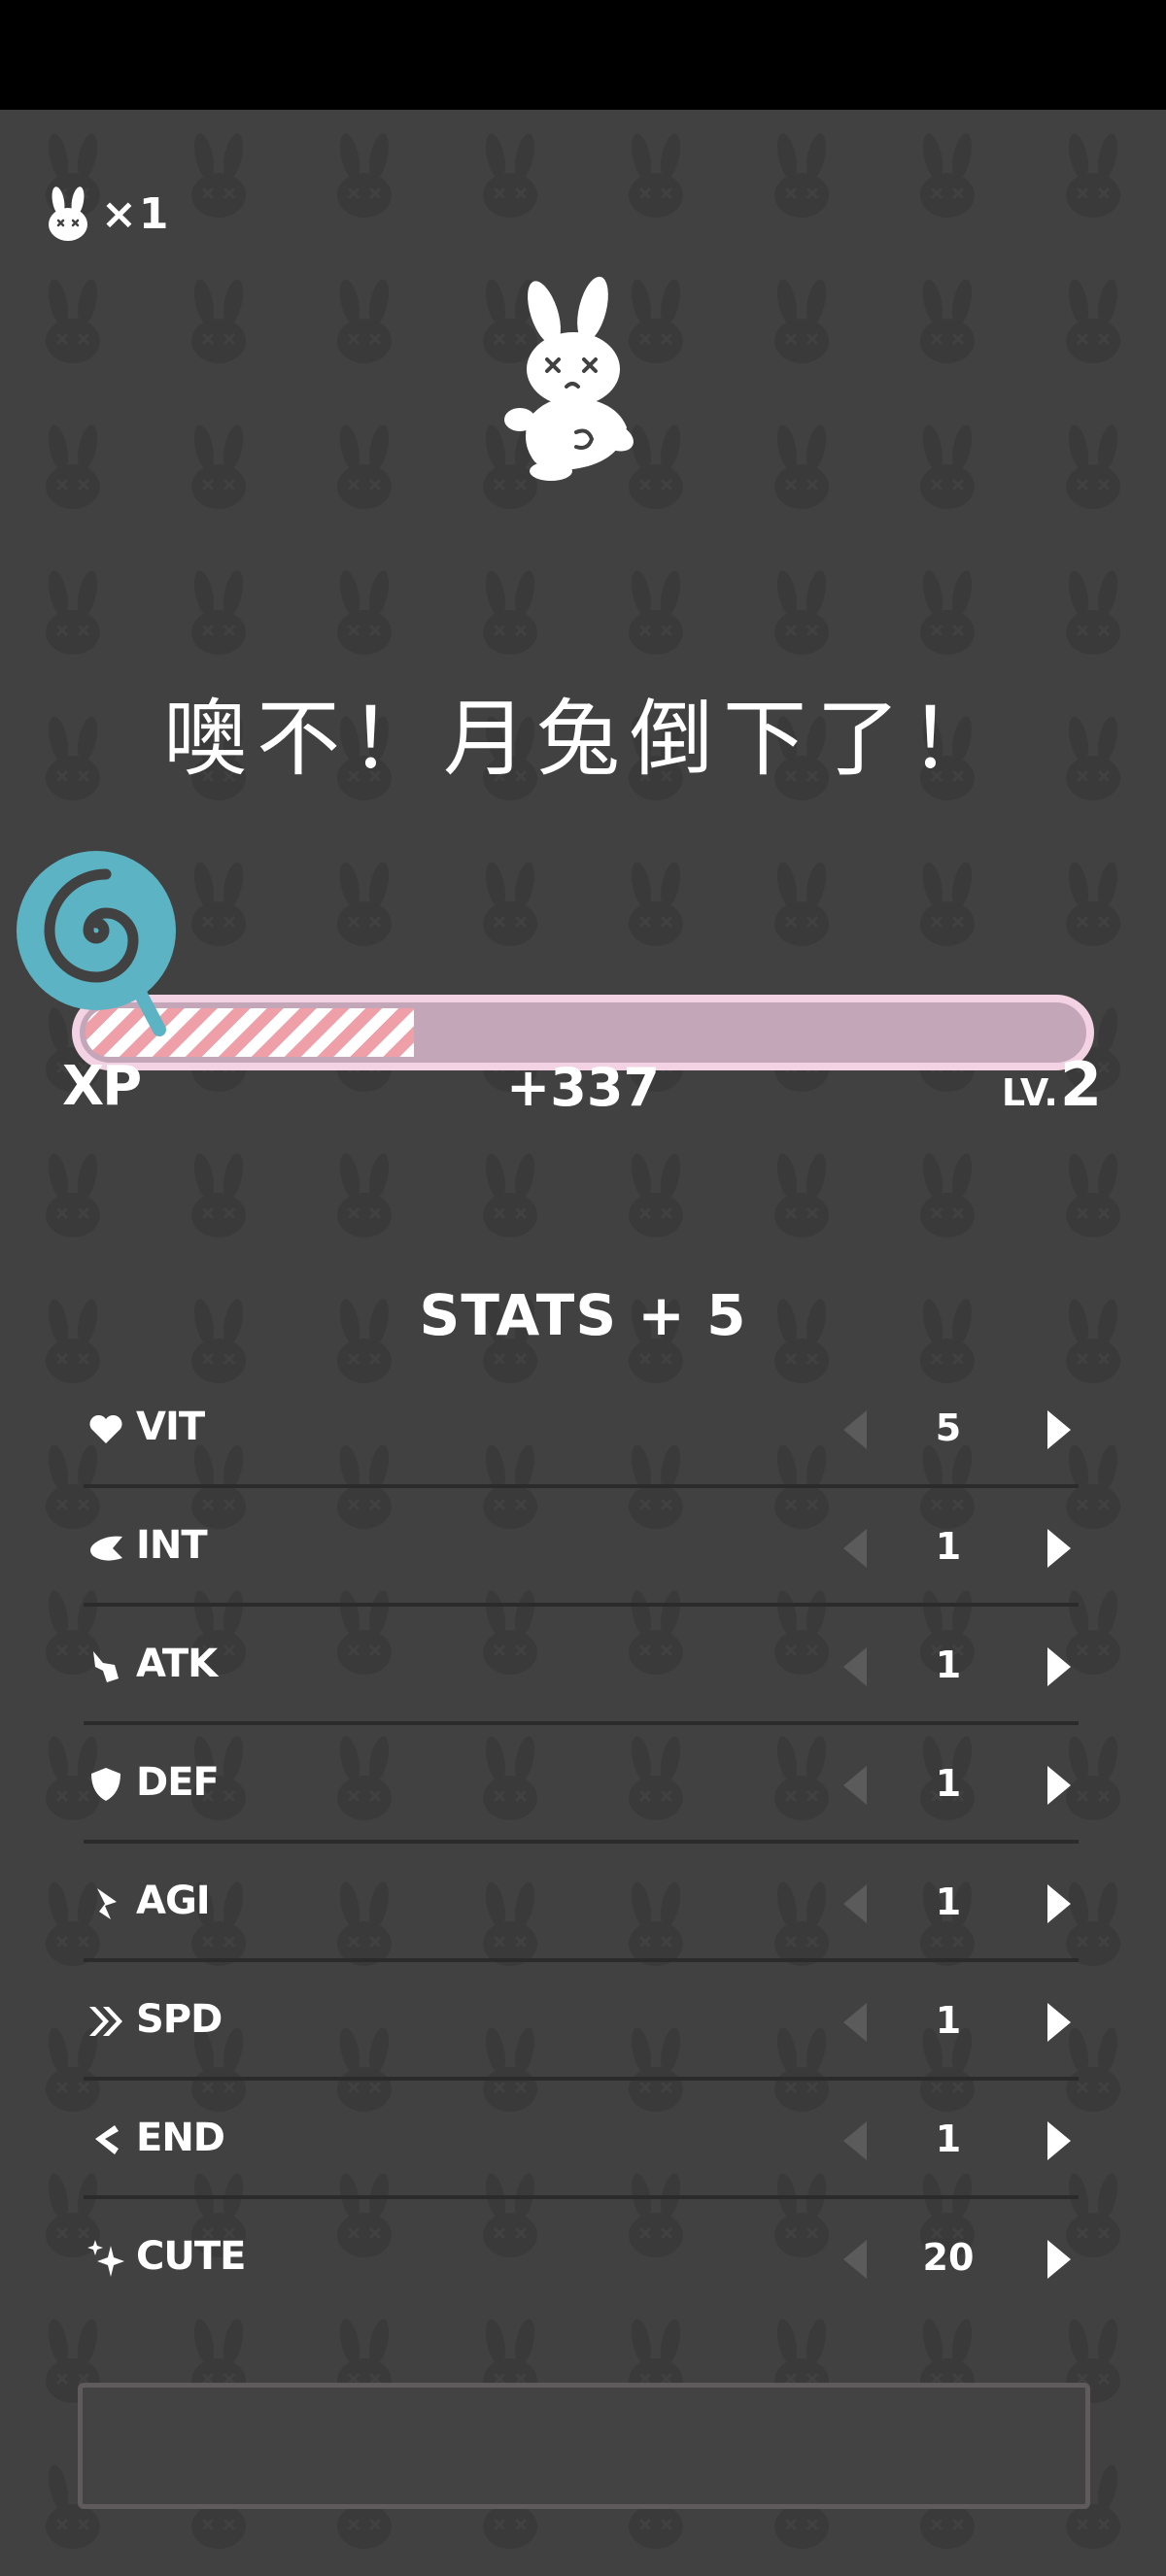 The height and width of the screenshot is (2576, 1166). What do you see at coordinates (106, 1666) in the screenshot?
I see `claw-icon` at bounding box center [106, 1666].